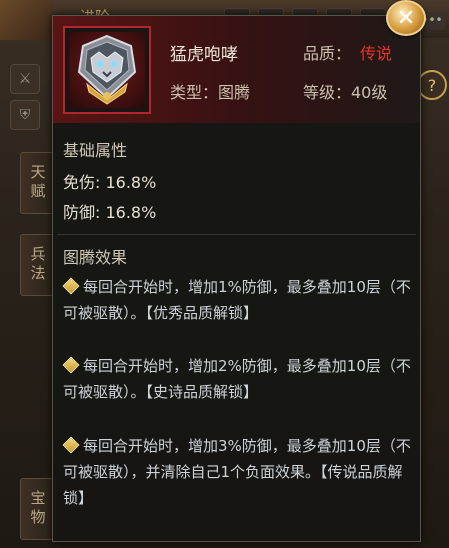 This screenshot has height=548, width=449. Describe the element at coordinates (38, 183) in the screenshot. I see `side-tab-talent: 天赋` at that location.